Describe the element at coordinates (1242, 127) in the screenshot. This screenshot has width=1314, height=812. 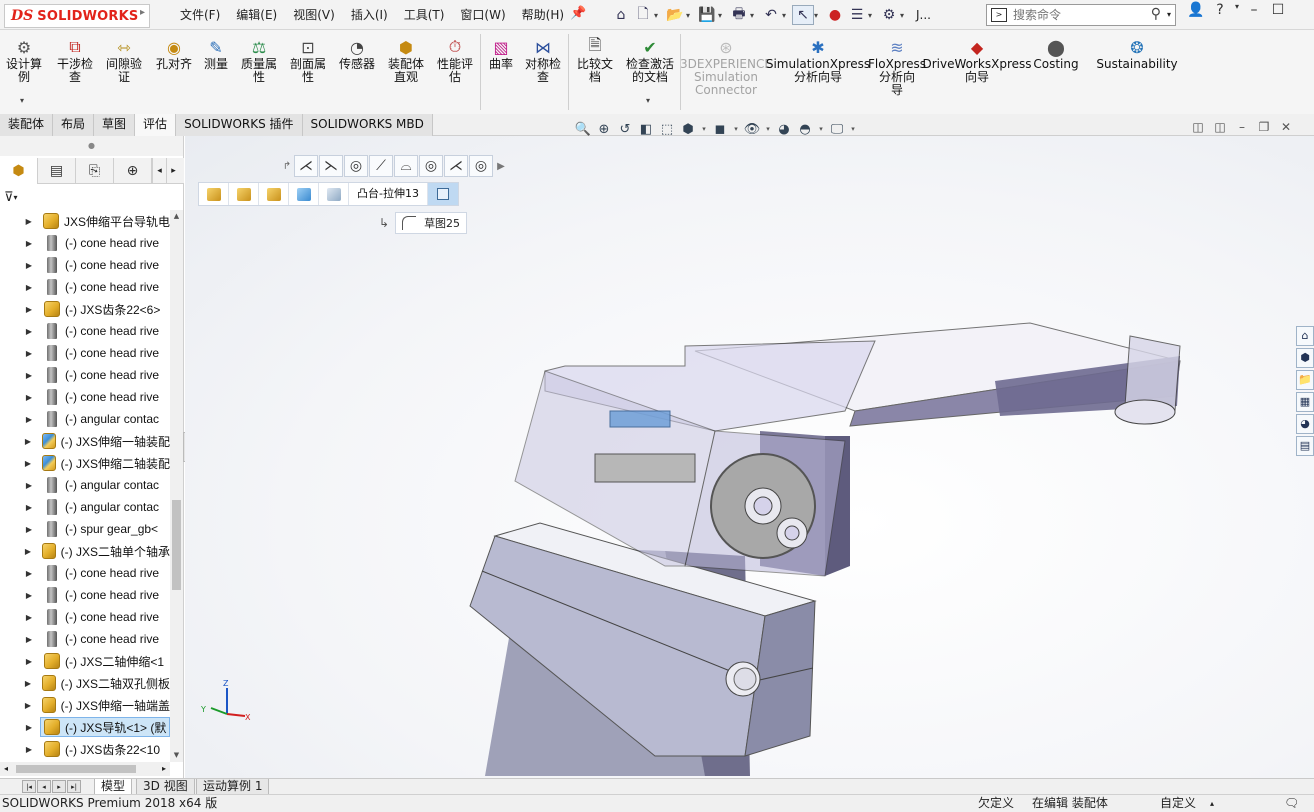
I see `viewport-minimize-icon: –` at that location.